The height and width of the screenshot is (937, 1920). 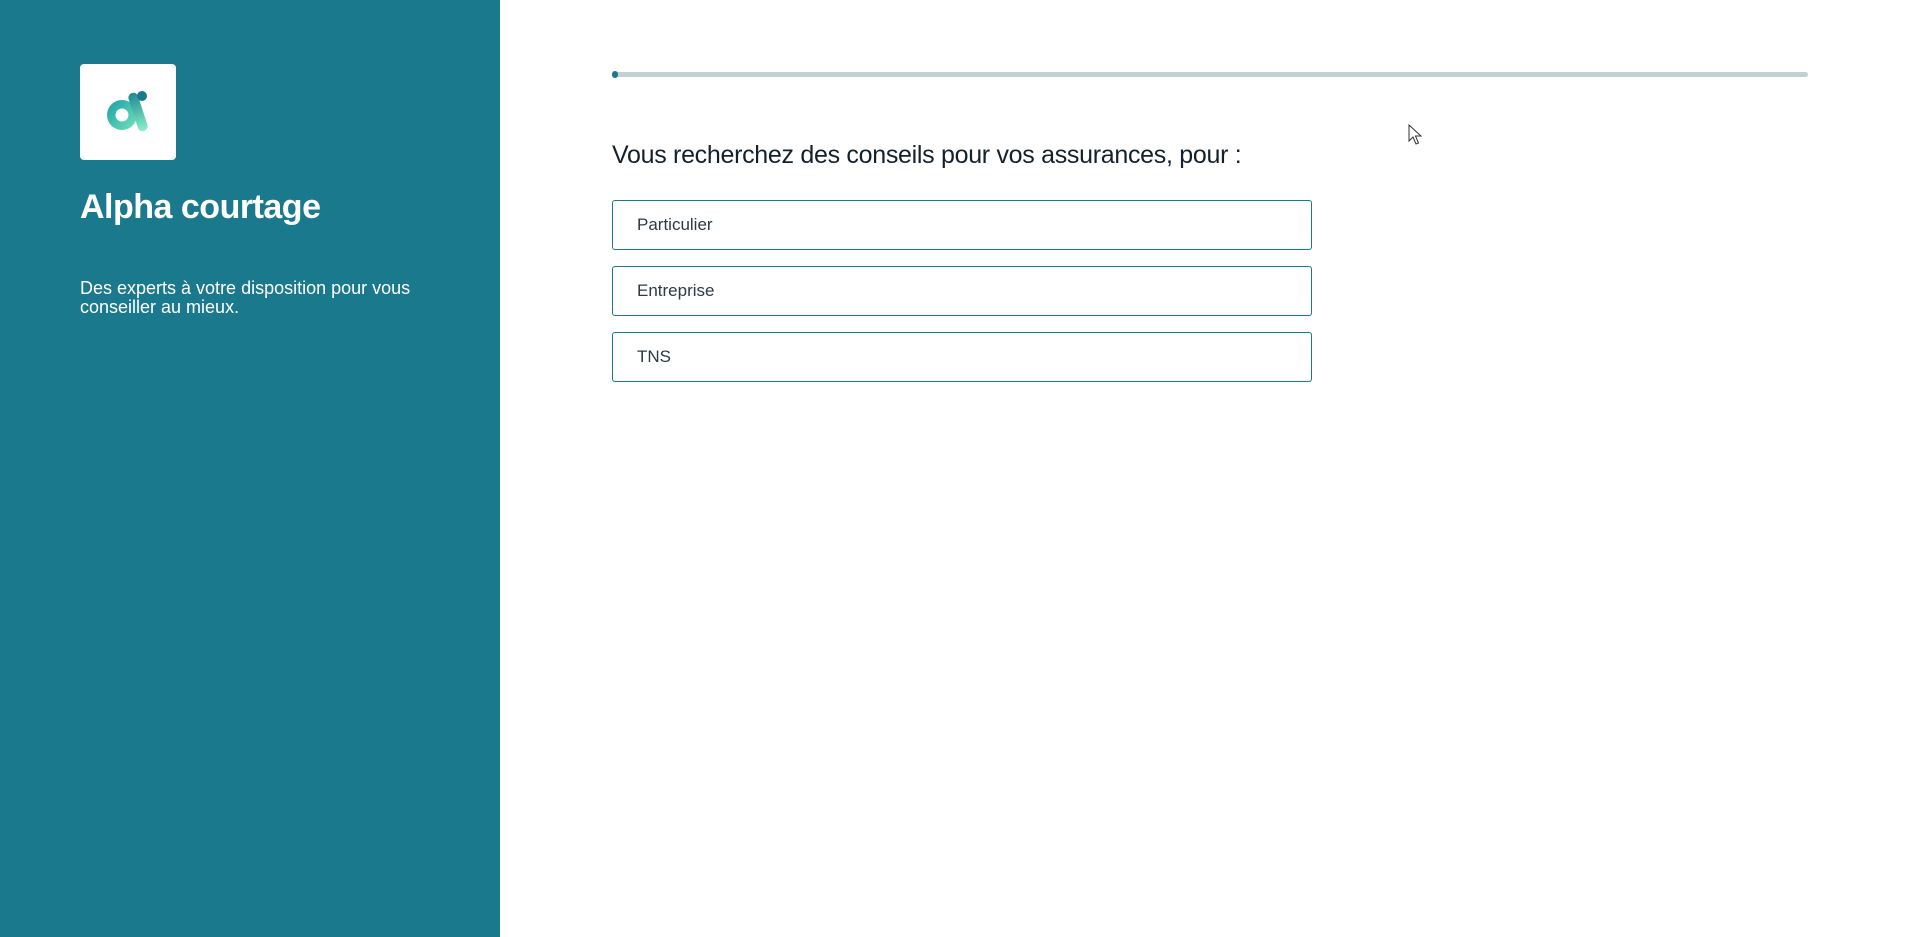 What do you see at coordinates (962, 225) in the screenshot?
I see `option-particulier: Particulier` at bounding box center [962, 225].